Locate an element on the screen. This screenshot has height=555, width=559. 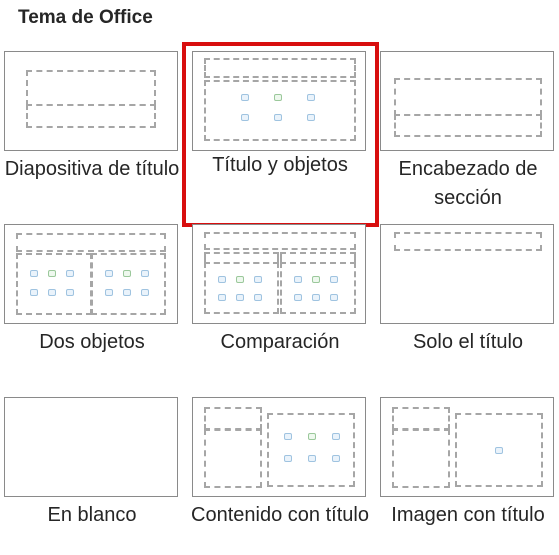
layout-tile-title-only: Solo el título is located at coordinates (468, 289).